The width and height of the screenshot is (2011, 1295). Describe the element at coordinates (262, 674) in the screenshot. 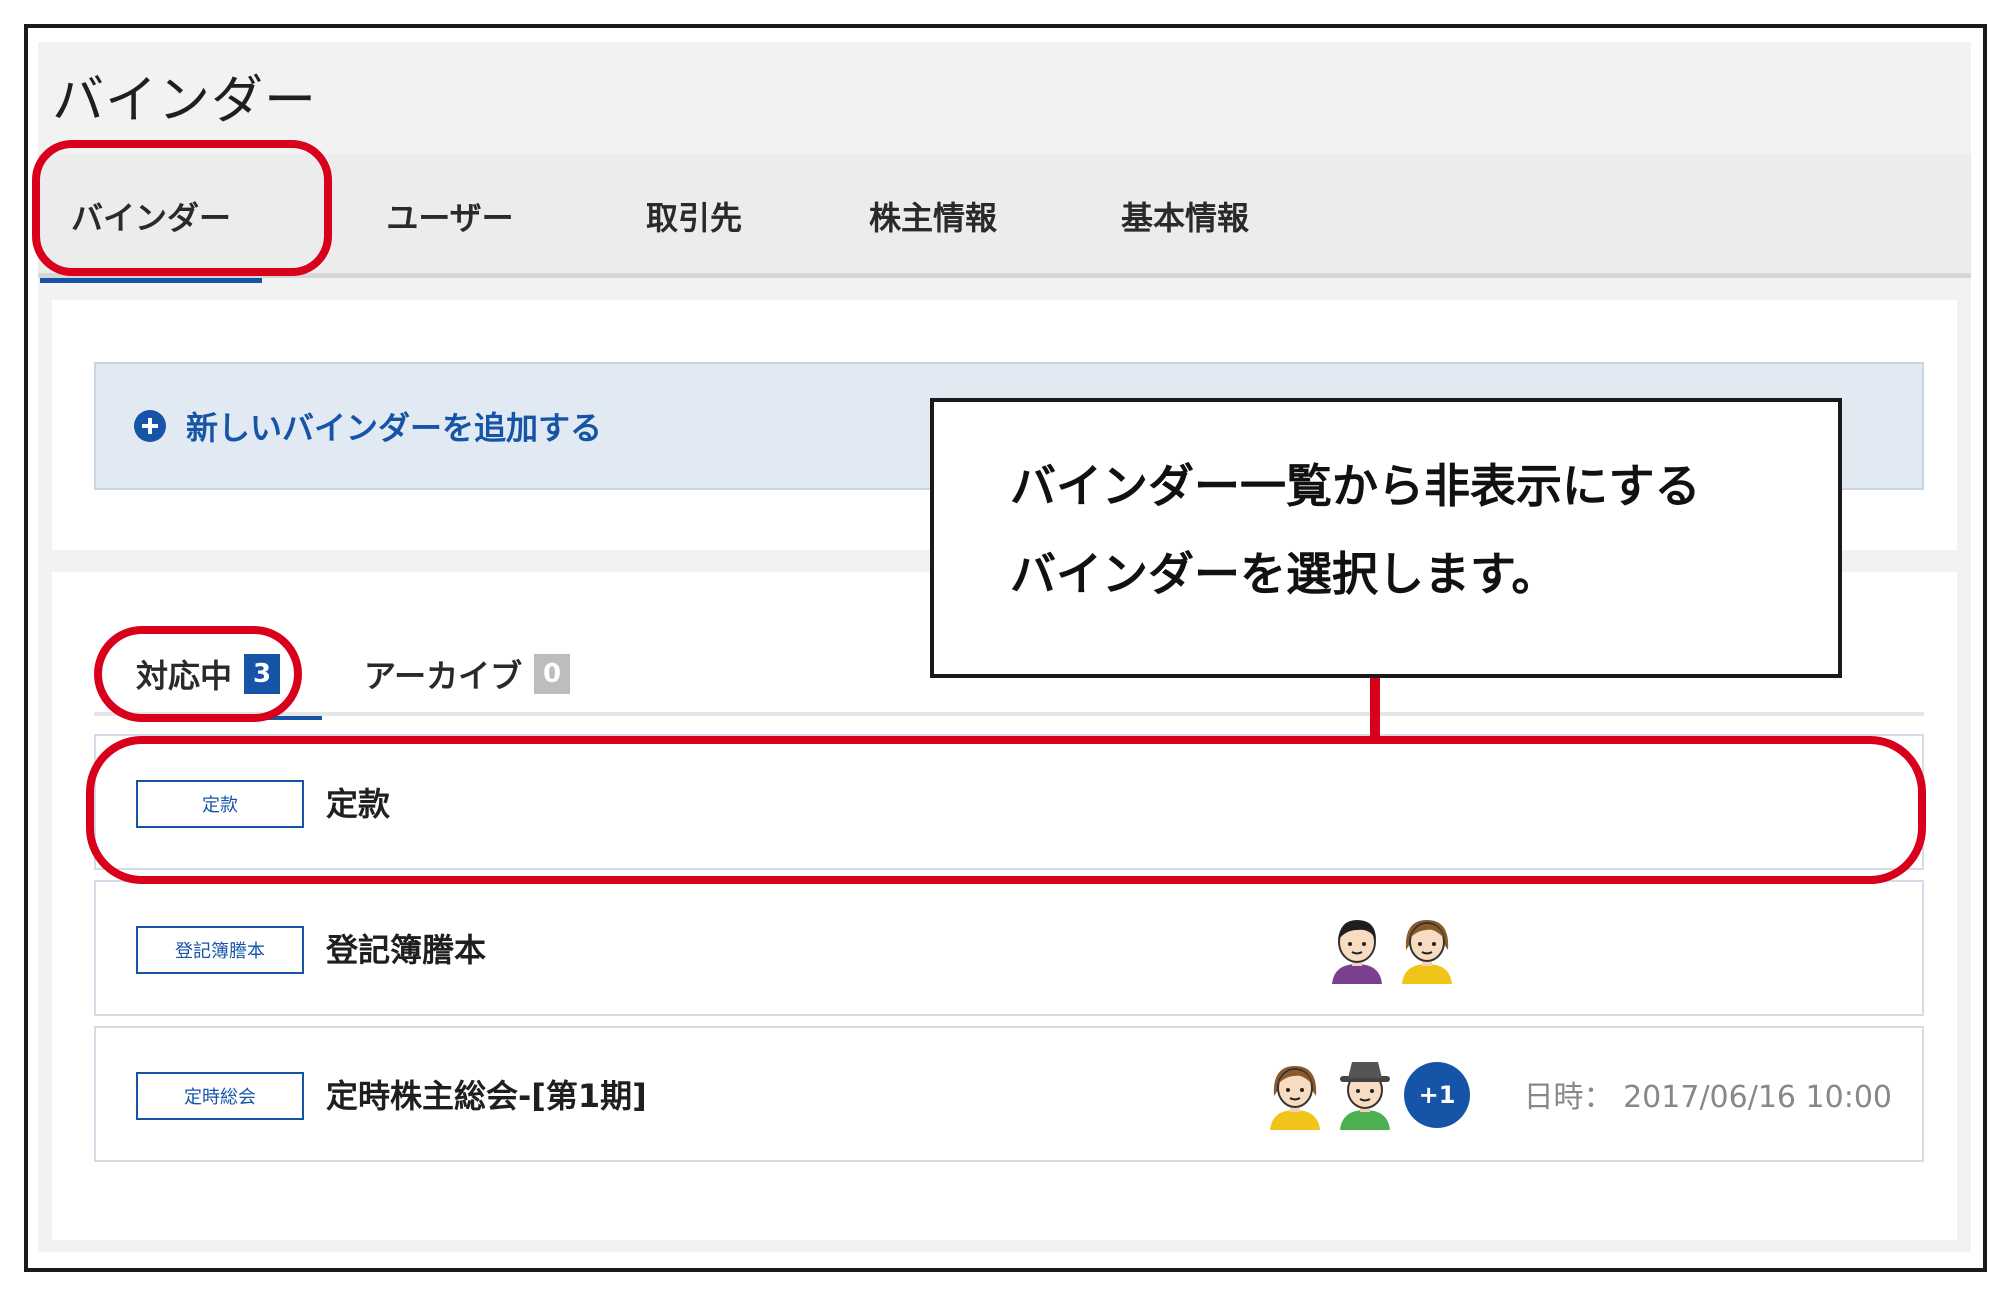

I see `count-badge: 3` at that location.